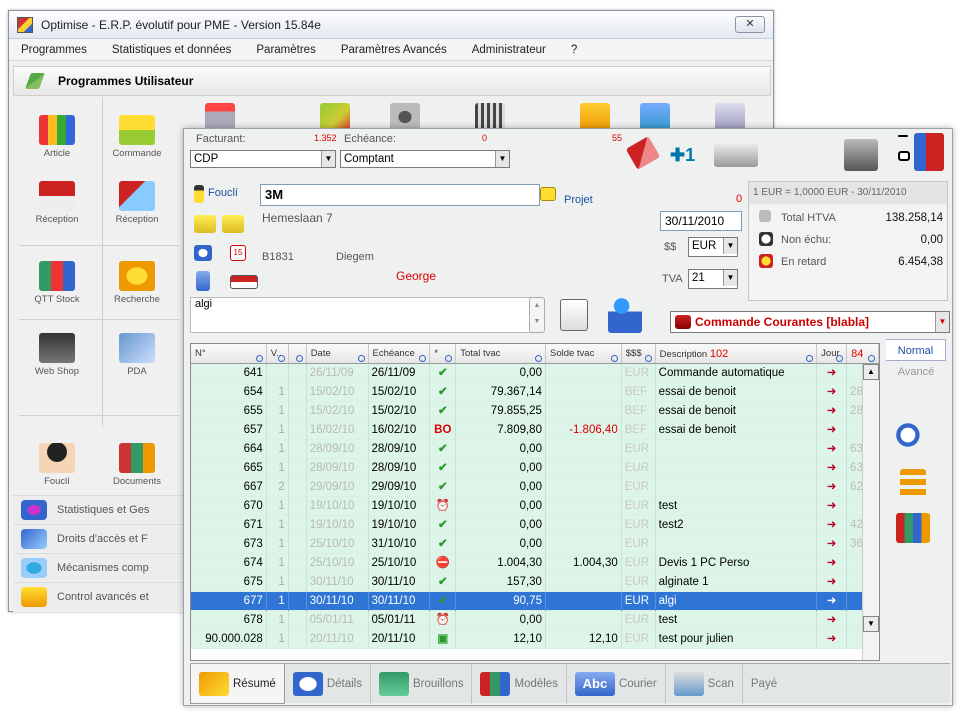 This screenshot has width=960, height=720. I want to click on menu-programmes: Programmes, so click(54, 50).